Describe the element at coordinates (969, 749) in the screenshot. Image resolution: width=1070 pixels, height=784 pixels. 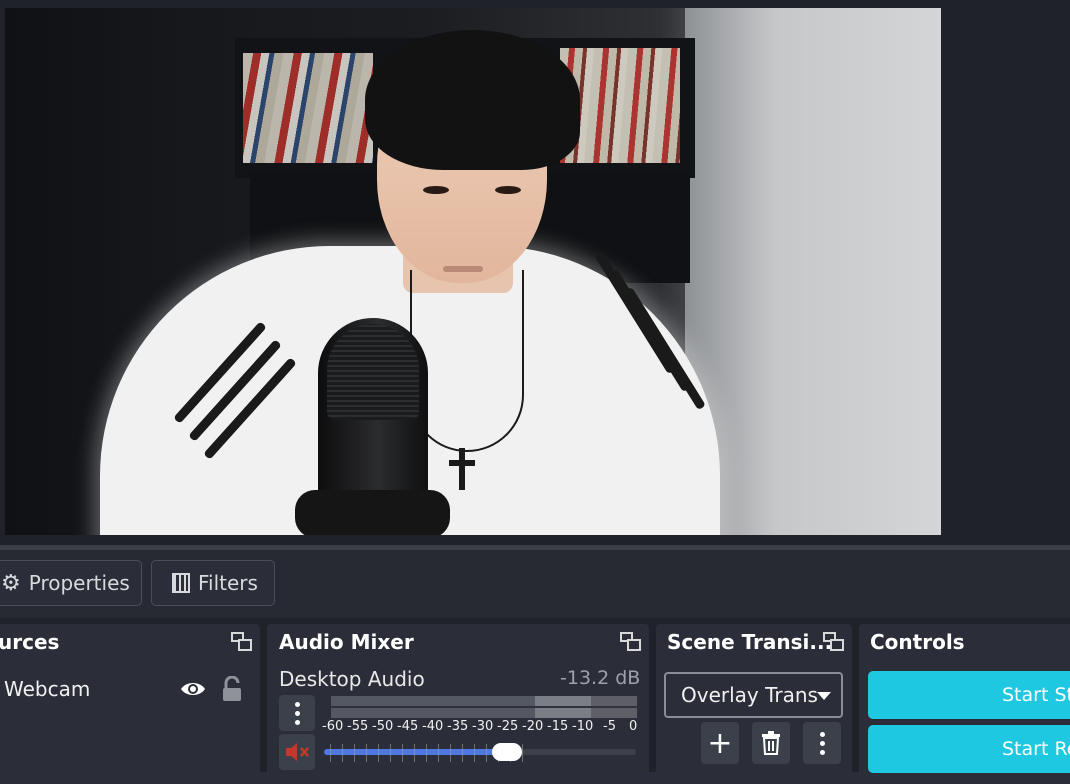
I see `start-recording-button: Start Re` at that location.